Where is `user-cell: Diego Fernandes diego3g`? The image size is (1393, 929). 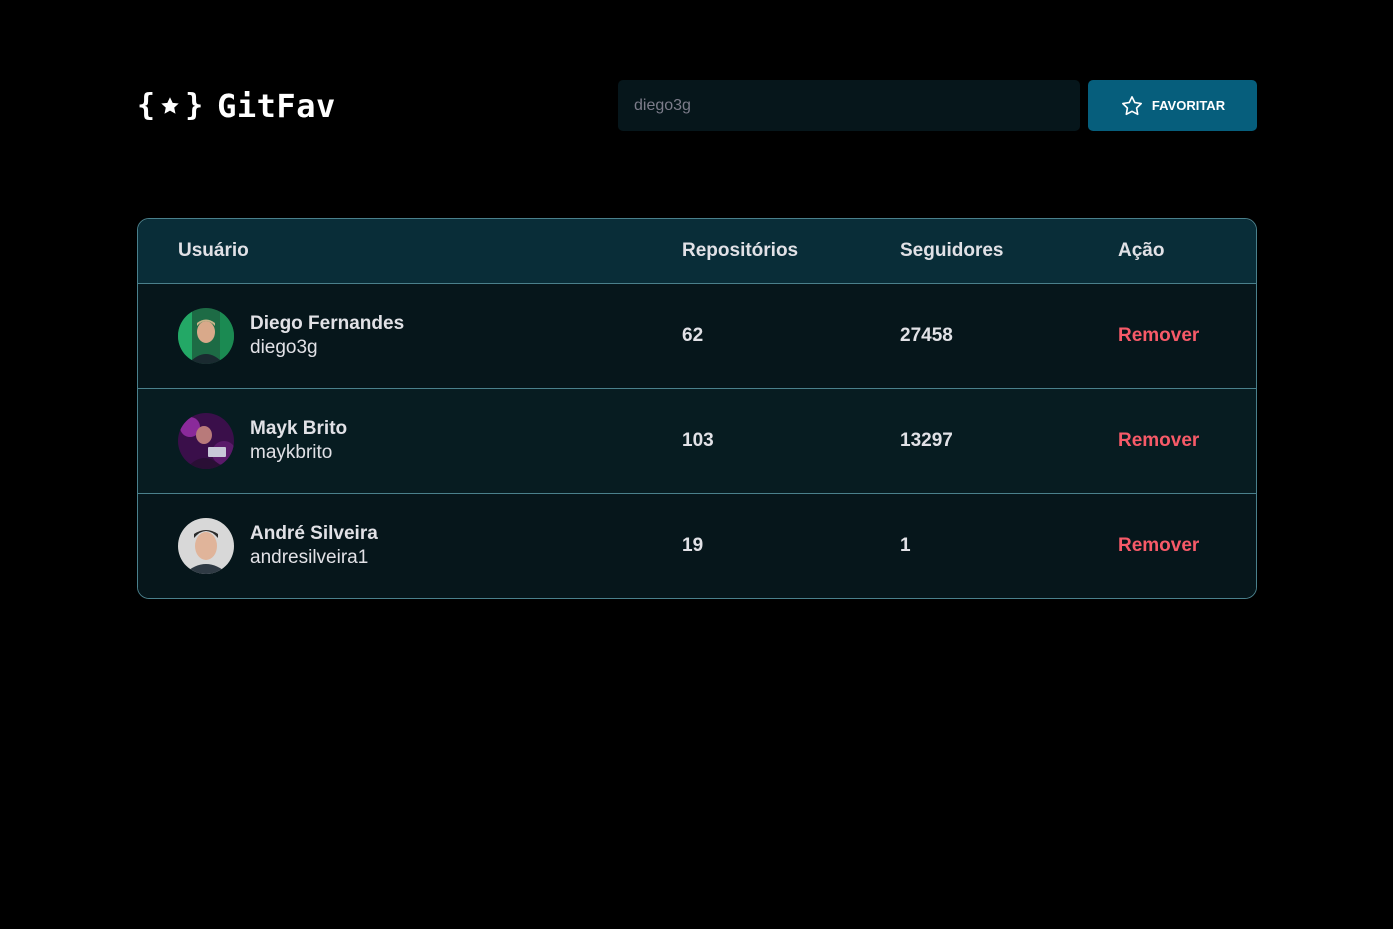 user-cell: Diego Fernandes diego3g is located at coordinates (410, 335).